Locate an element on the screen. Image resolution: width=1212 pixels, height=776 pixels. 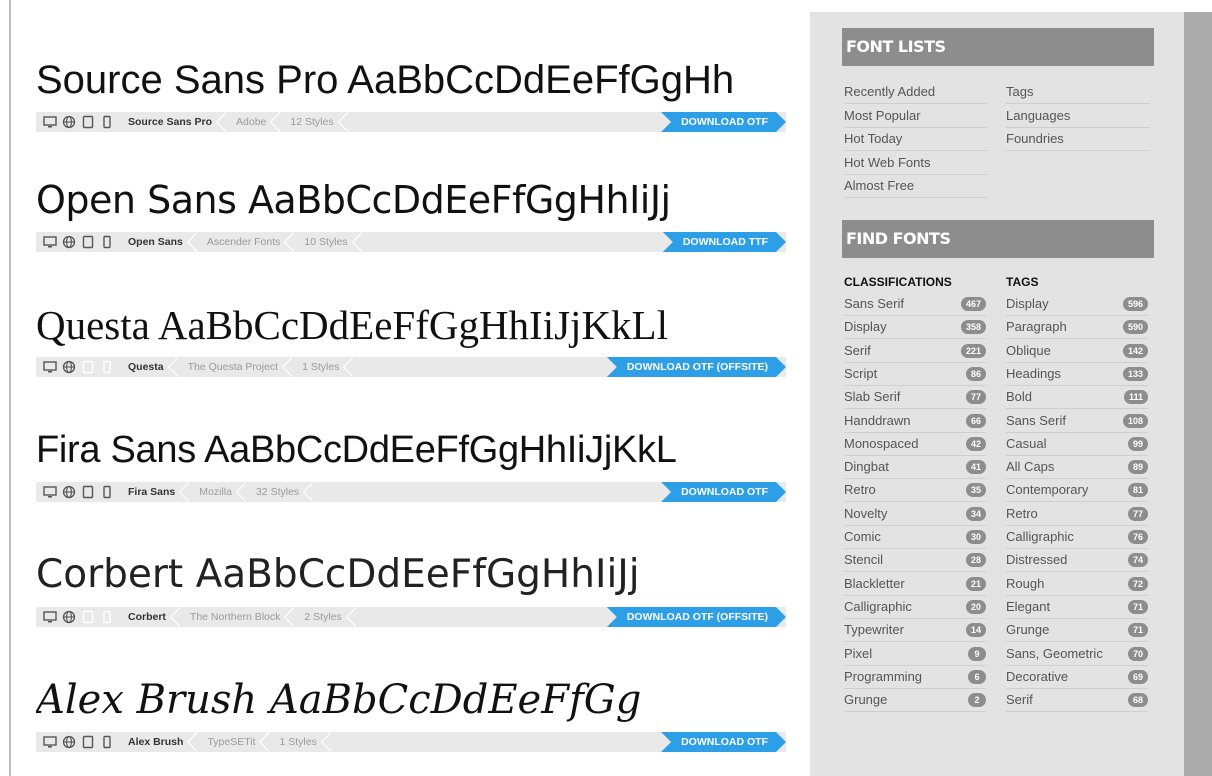
classification-item-label: Serif is located at coordinates (857, 350).